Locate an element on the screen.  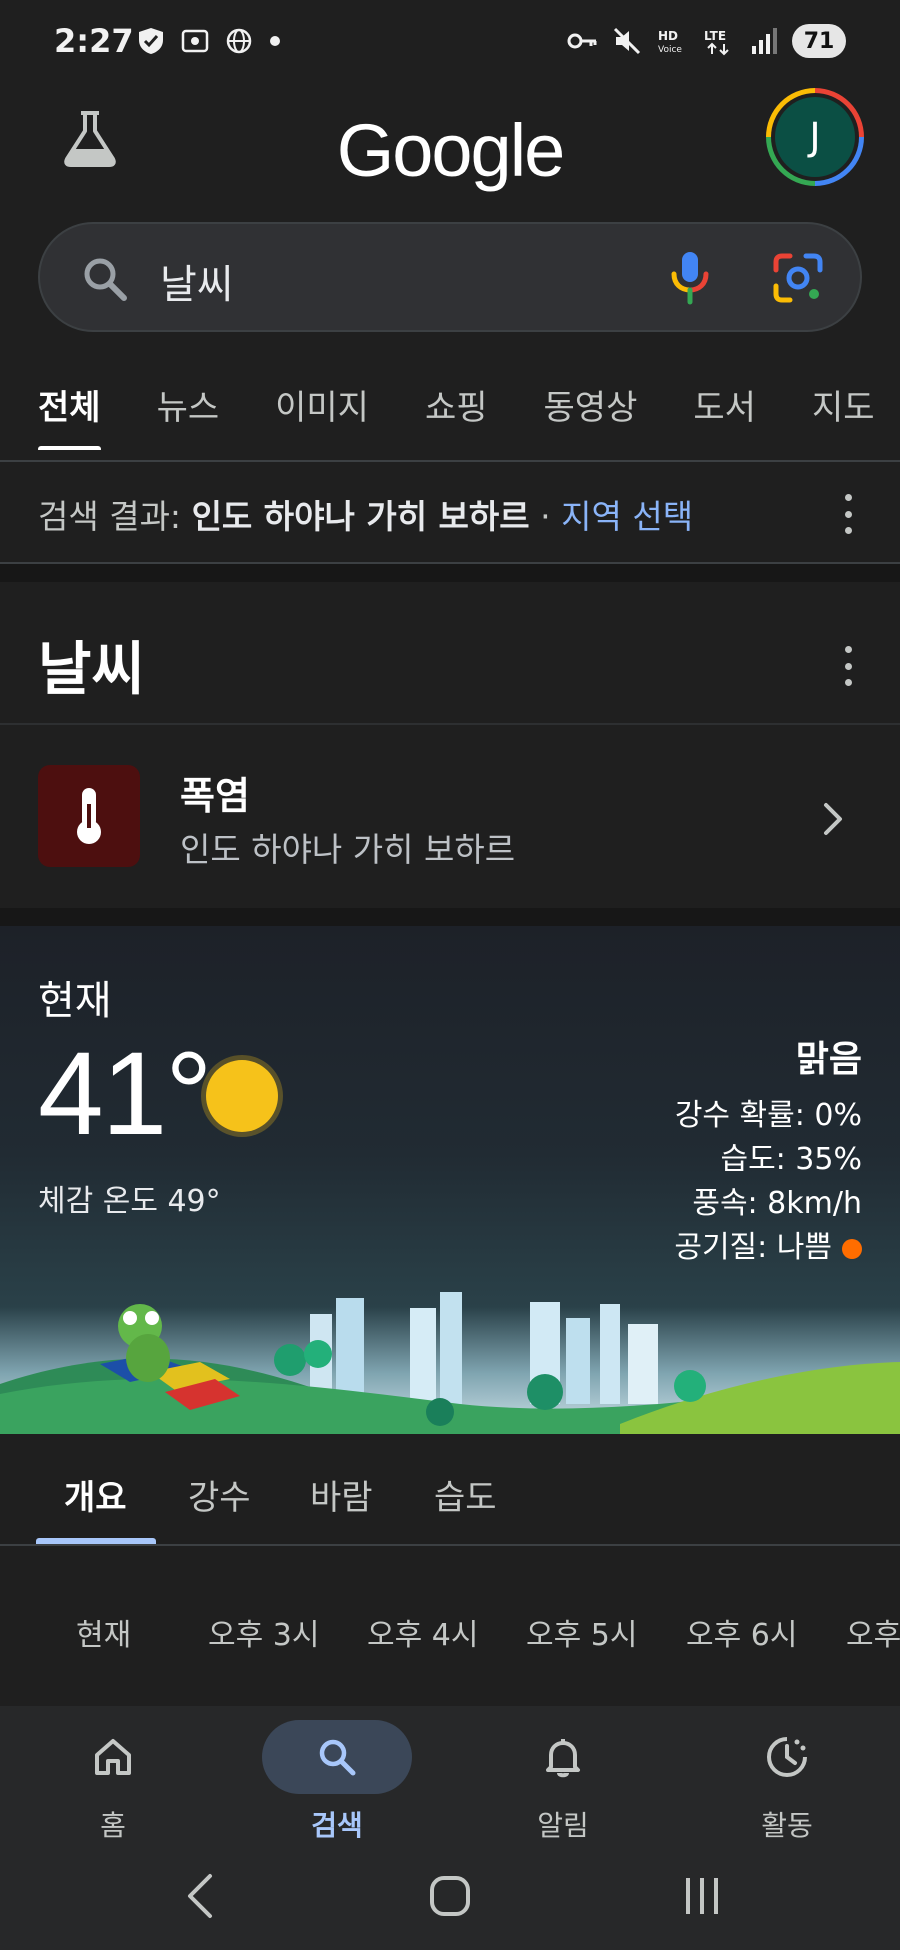
hour-label: 오후 5시 is located at coordinates (582, 1635).